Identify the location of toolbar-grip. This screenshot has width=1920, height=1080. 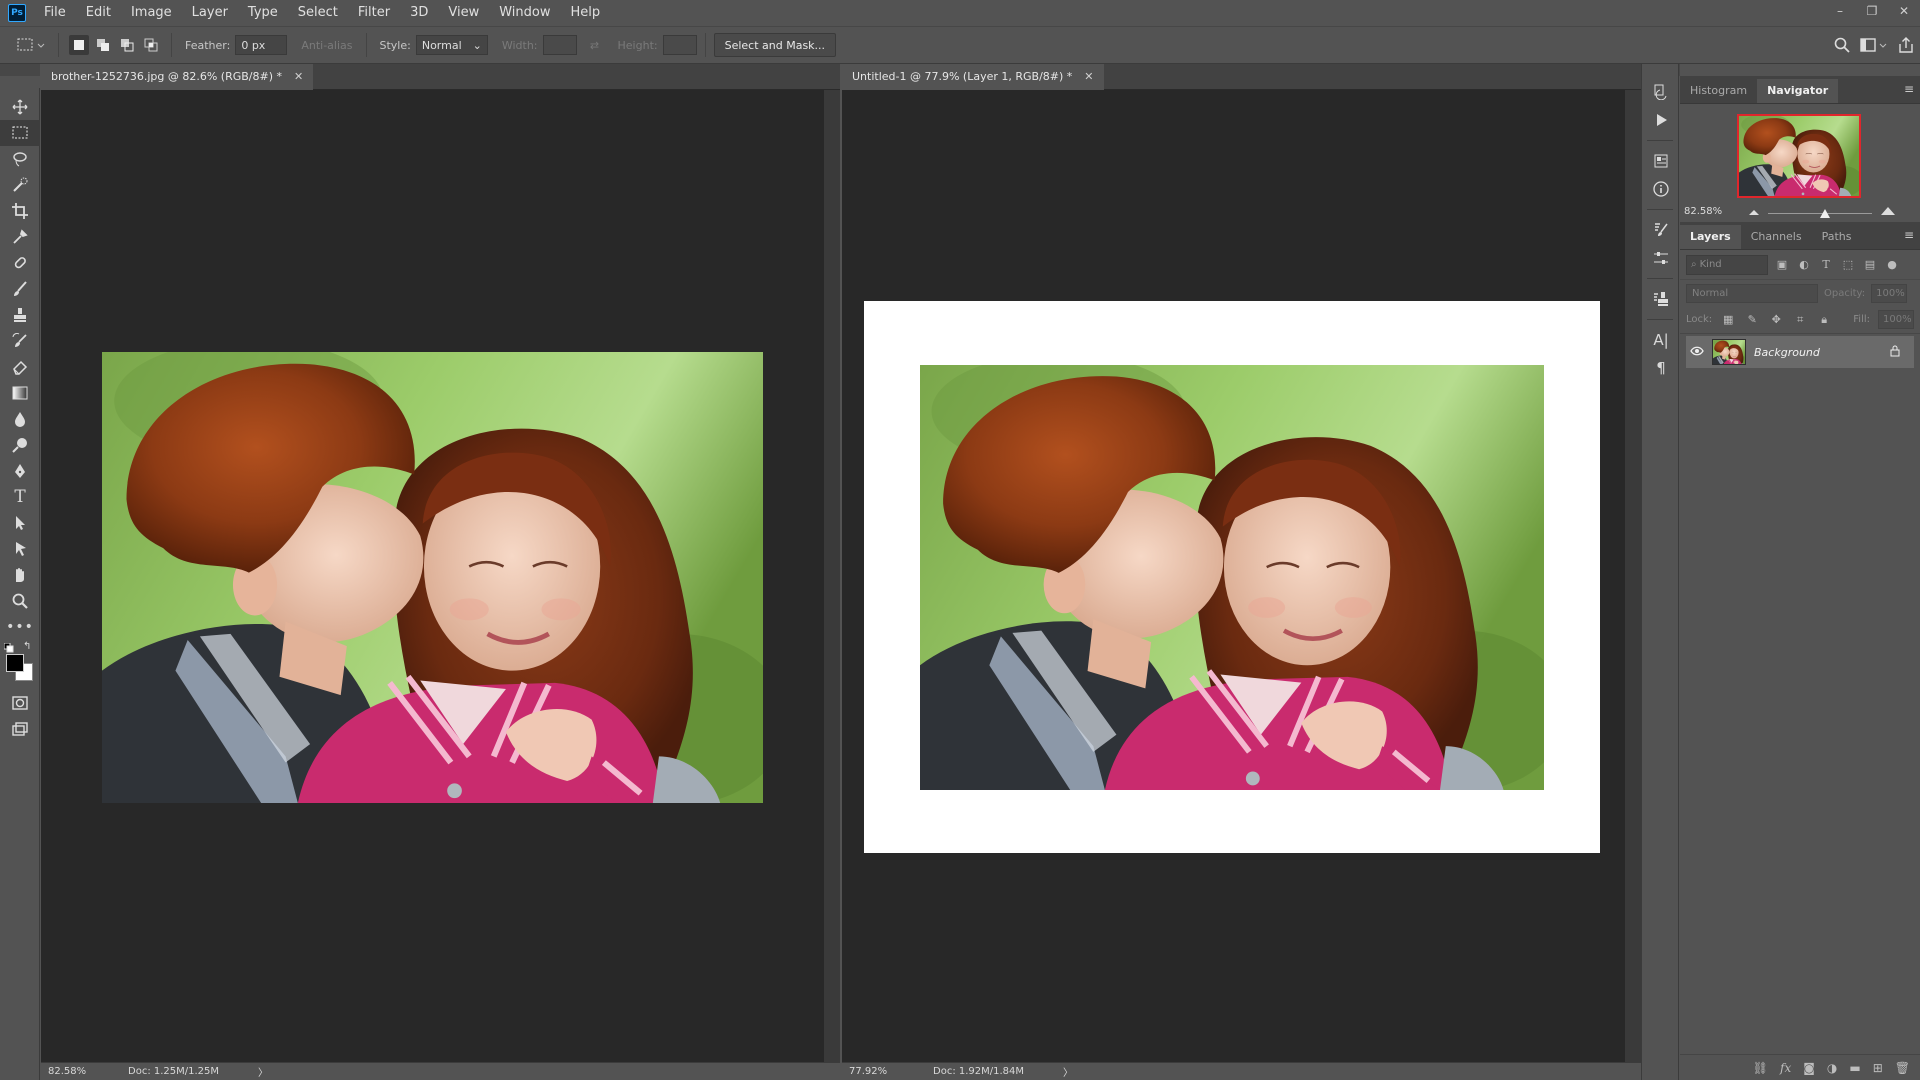
(20, 70).